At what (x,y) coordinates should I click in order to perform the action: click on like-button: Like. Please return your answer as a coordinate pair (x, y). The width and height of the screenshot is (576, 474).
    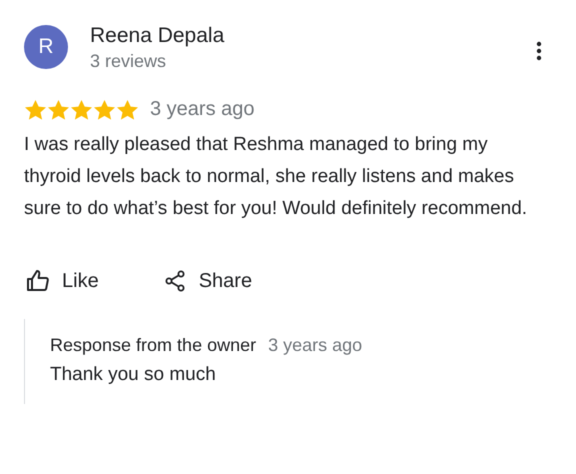
    Looking at the image, I should click on (61, 281).